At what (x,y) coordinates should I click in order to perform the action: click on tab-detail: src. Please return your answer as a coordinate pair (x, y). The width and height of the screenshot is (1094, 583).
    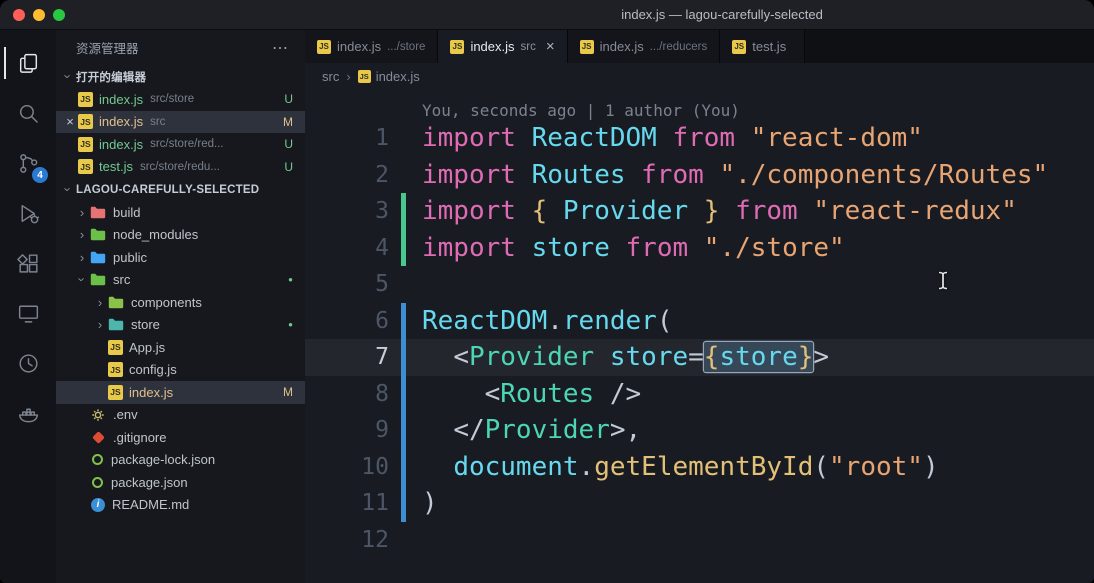
    Looking at the image, I should click on (528, 46).